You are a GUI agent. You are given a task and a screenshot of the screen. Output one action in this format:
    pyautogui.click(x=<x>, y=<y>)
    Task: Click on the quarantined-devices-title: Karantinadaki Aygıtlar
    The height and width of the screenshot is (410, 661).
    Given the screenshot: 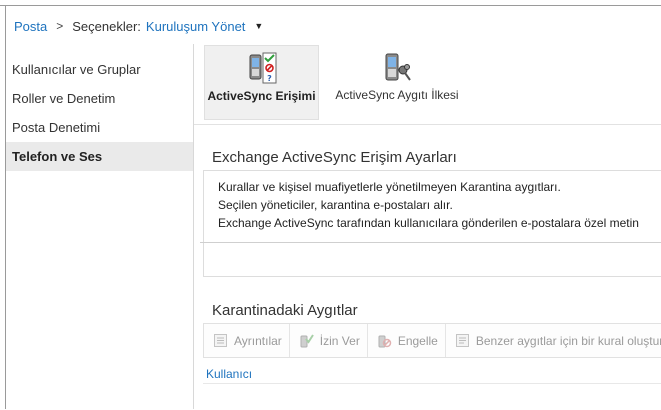 What is the action you would take?
    pyautogui.click(x=285, y=310)
    